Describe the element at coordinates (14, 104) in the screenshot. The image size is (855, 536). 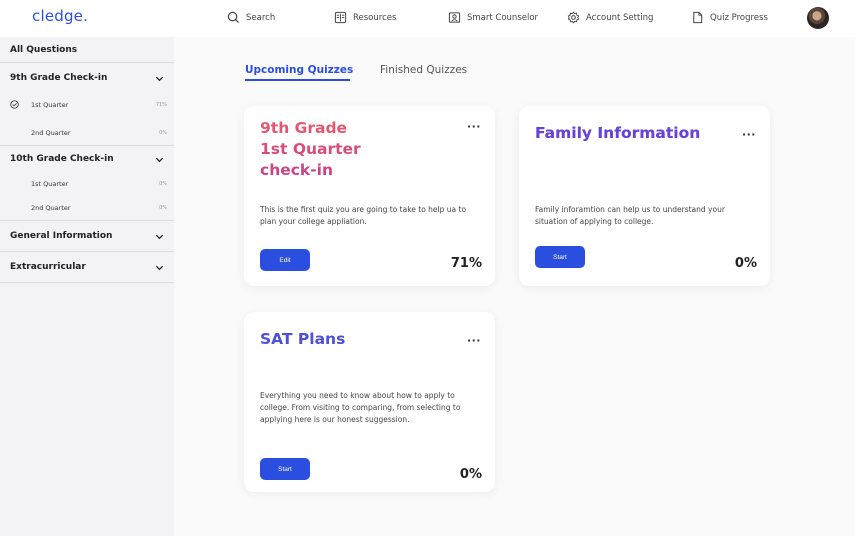
I see `check-circle-icon` at that location.